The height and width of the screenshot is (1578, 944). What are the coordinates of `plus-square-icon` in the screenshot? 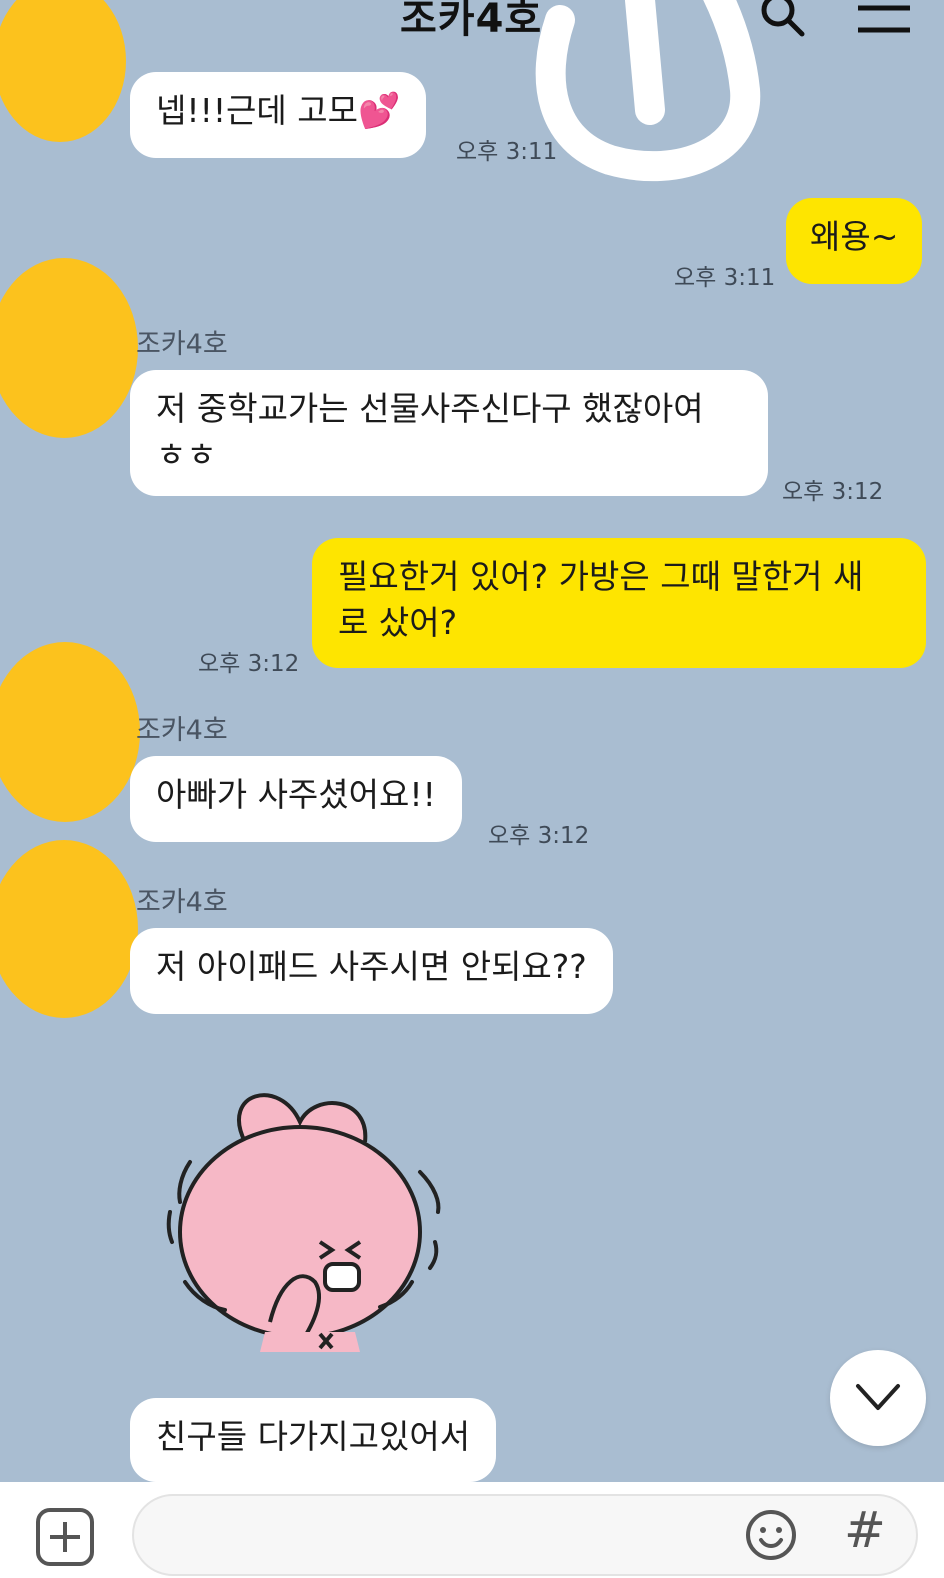 It's located at (65, 1537).